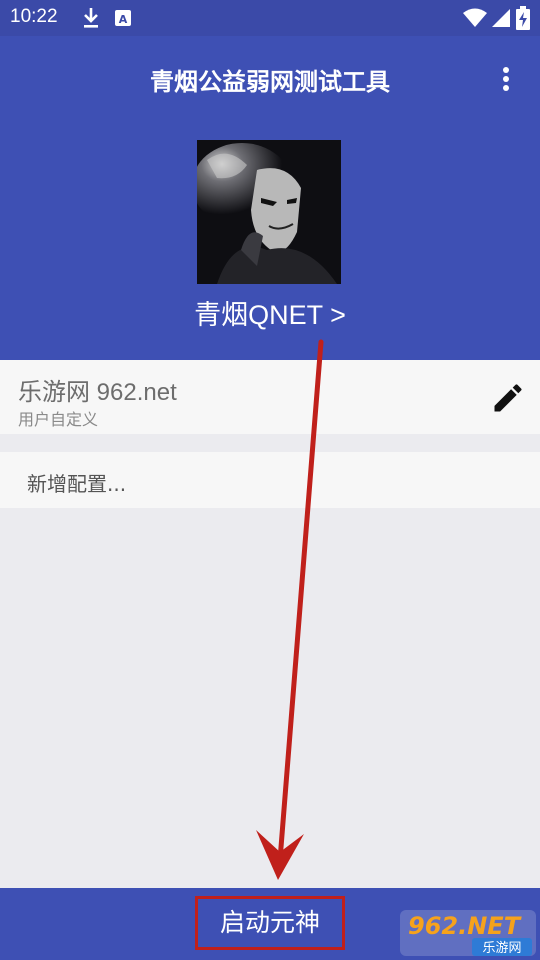 This screenshot has height=960, width=540. I want to click on download-icon, so click(91, 18).